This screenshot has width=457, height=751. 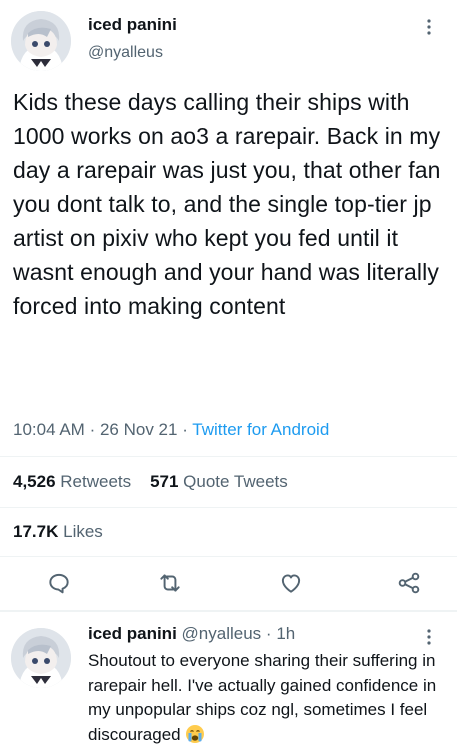 I want to click on retweet-stats: 4,526 Retweets 571 Quote Tweets, so click(x=150, y=482).